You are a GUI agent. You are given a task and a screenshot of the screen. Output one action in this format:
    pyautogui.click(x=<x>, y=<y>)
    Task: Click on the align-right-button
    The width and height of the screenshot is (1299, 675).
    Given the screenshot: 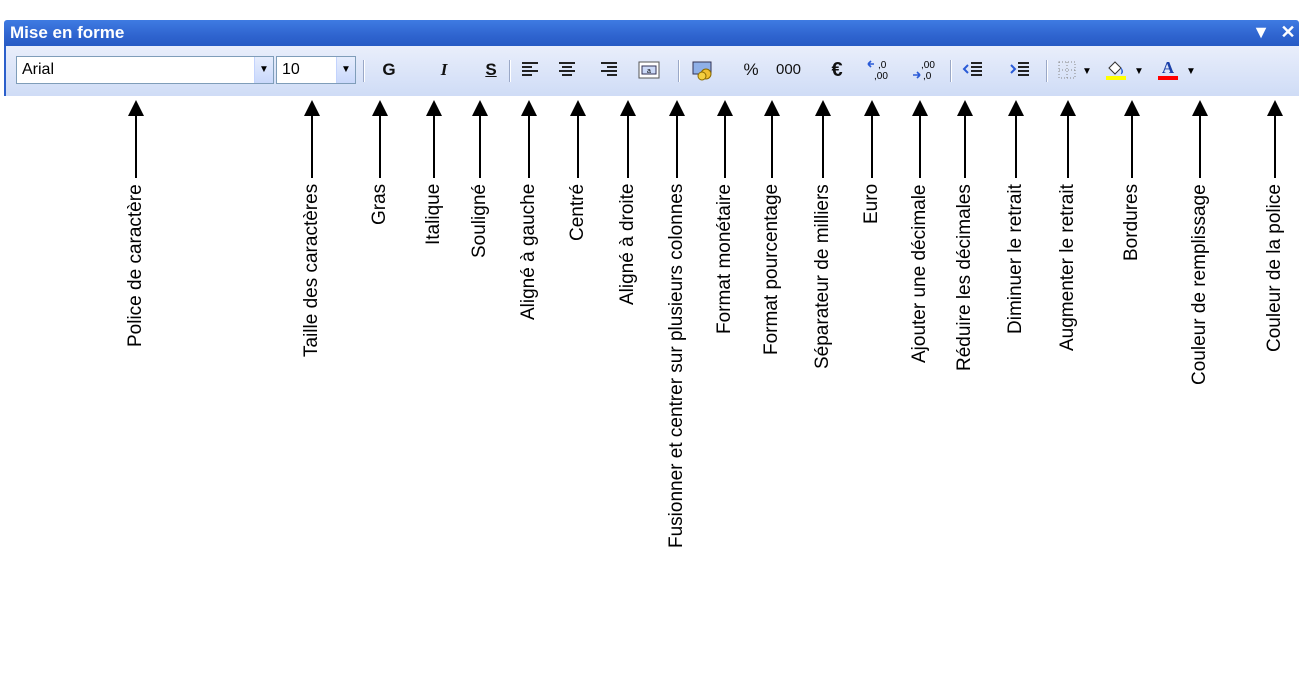 What is the action you would take?
    pyautogui.click(x=609, y=70)
    